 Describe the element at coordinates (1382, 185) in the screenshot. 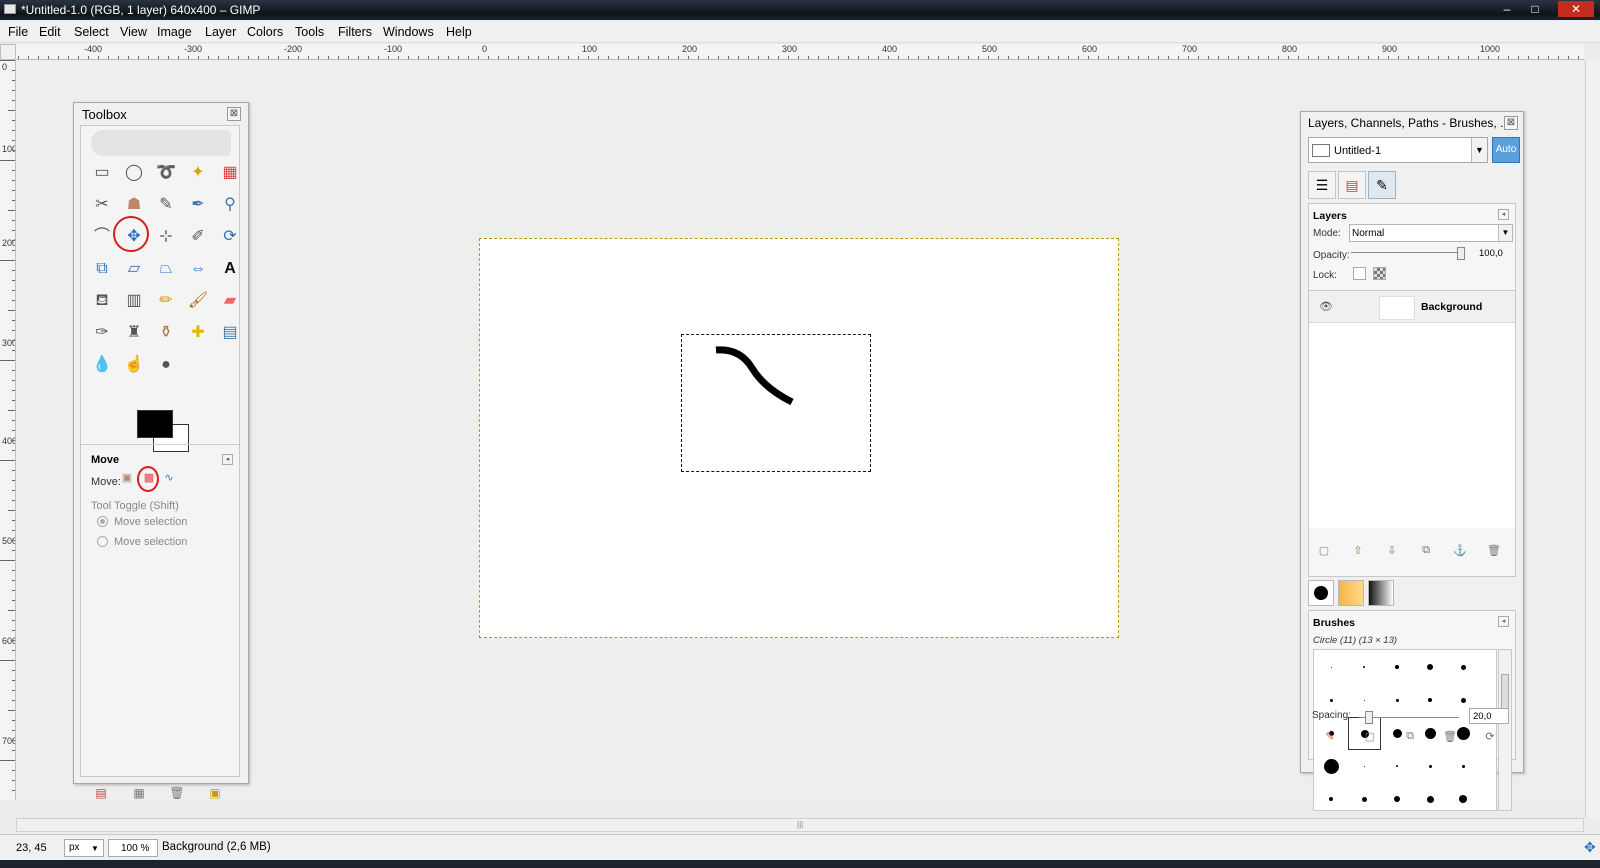

I see `tab-paths-icon: ✎` at that location.